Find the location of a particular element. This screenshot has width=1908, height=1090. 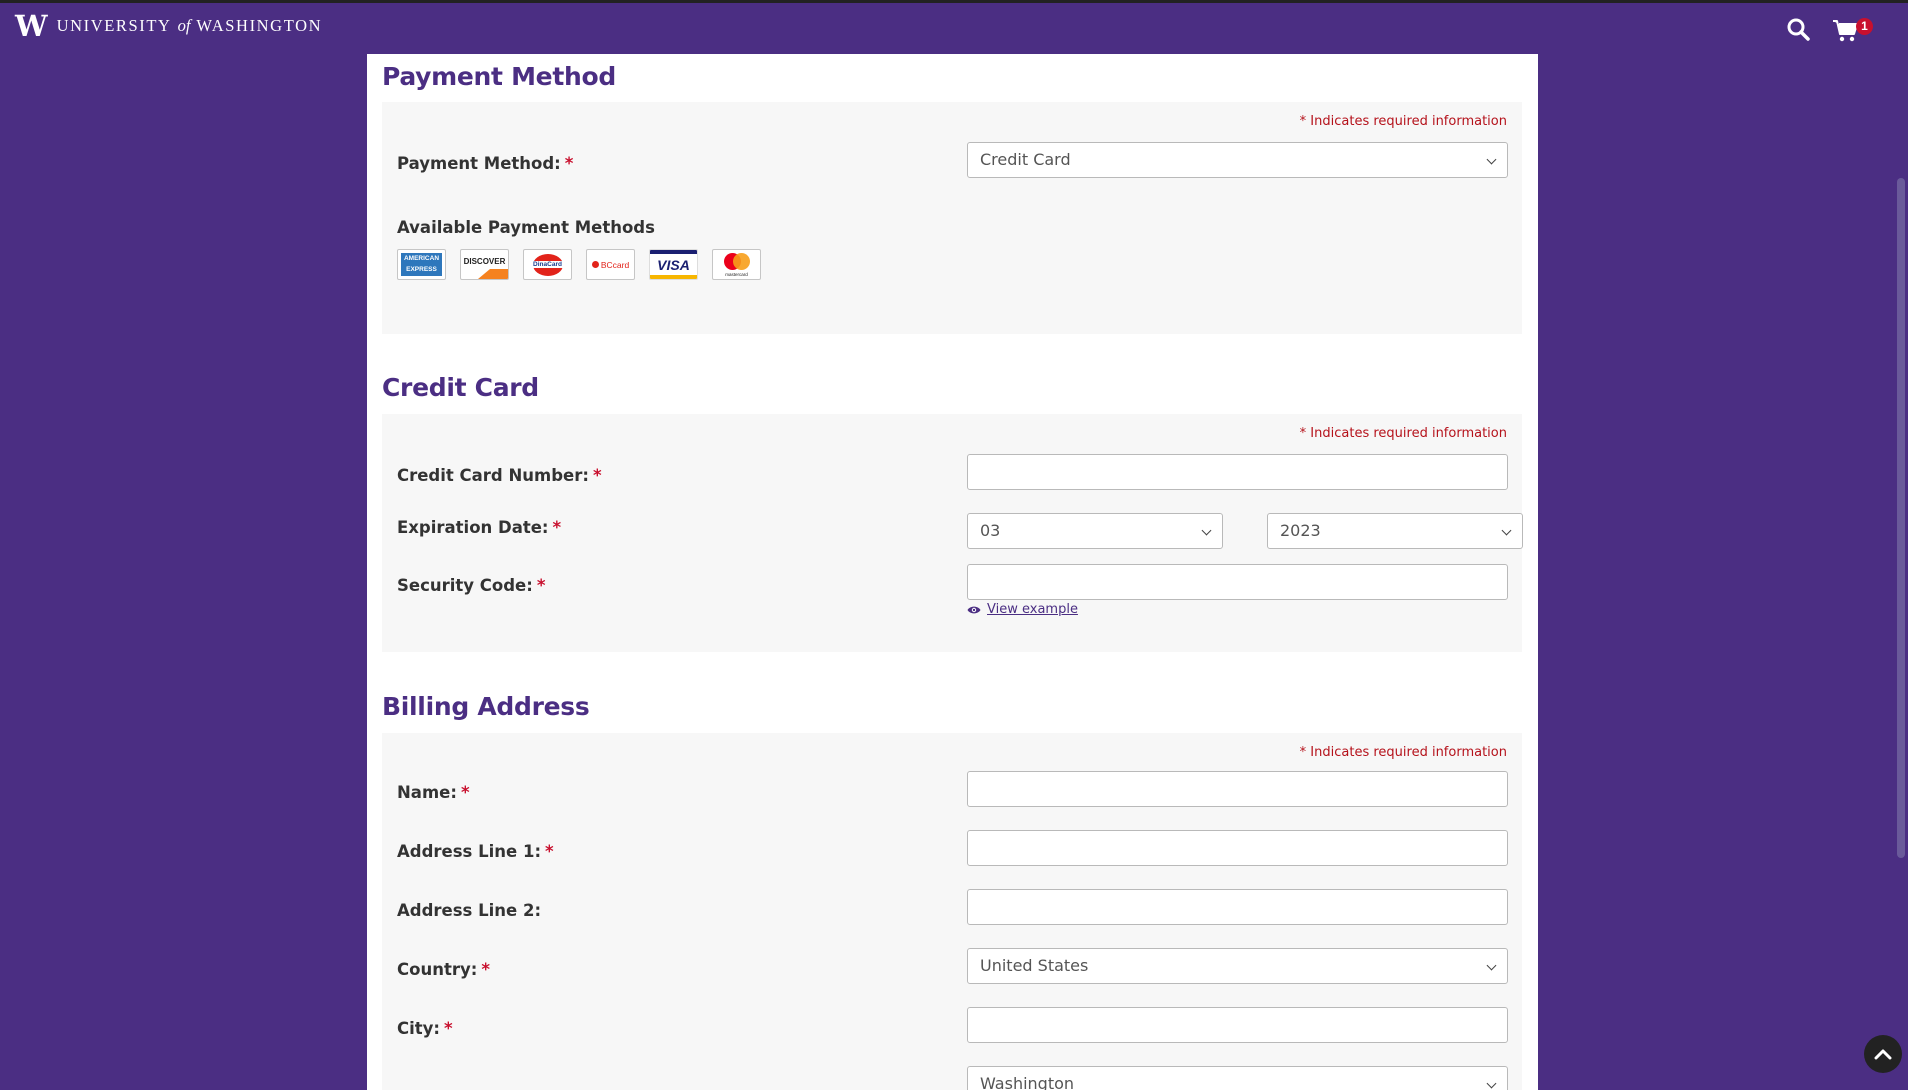

payment-method-label: Payment Method: * is located at coordinates (485, 163).